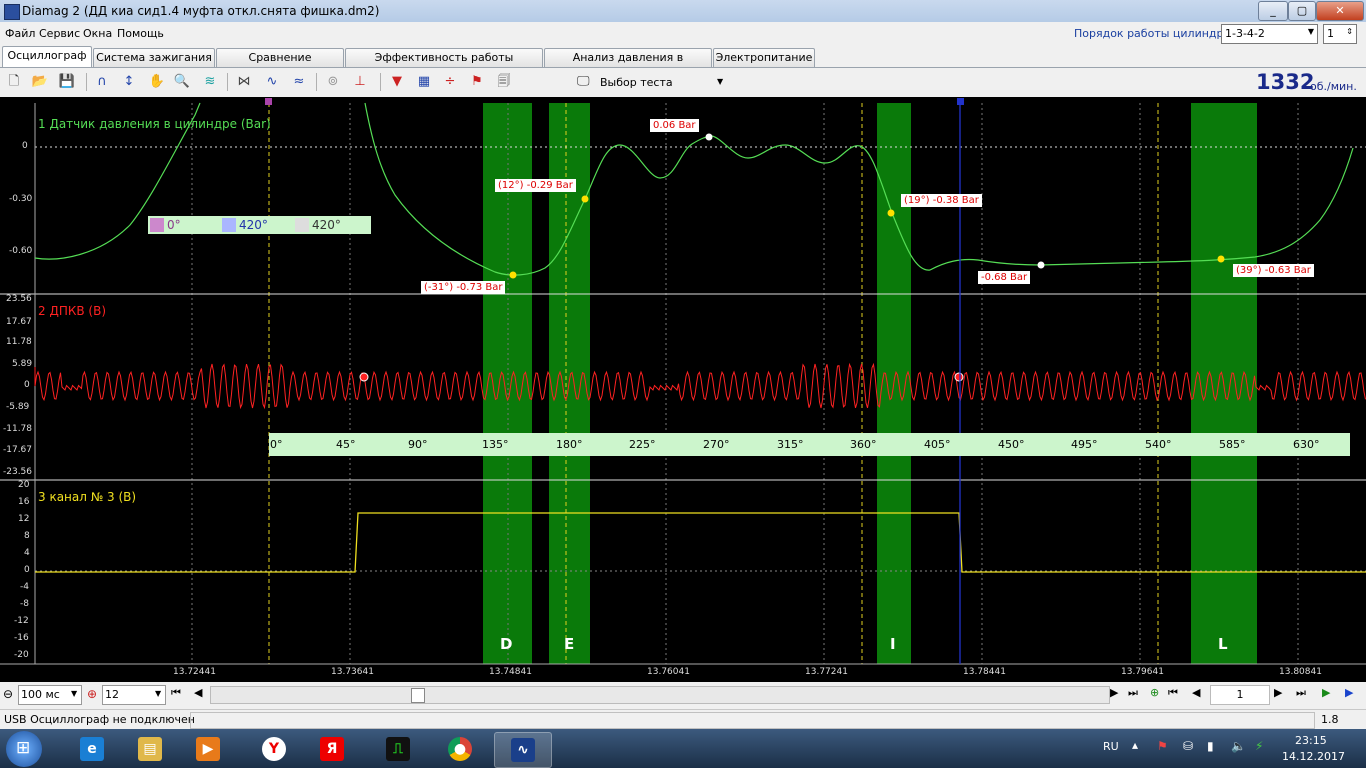  What do you see at coordinates (398, 749) in the screenshot?
I see `taskbar-oscilloscope: ⎍` at bounding box center [398, 749].